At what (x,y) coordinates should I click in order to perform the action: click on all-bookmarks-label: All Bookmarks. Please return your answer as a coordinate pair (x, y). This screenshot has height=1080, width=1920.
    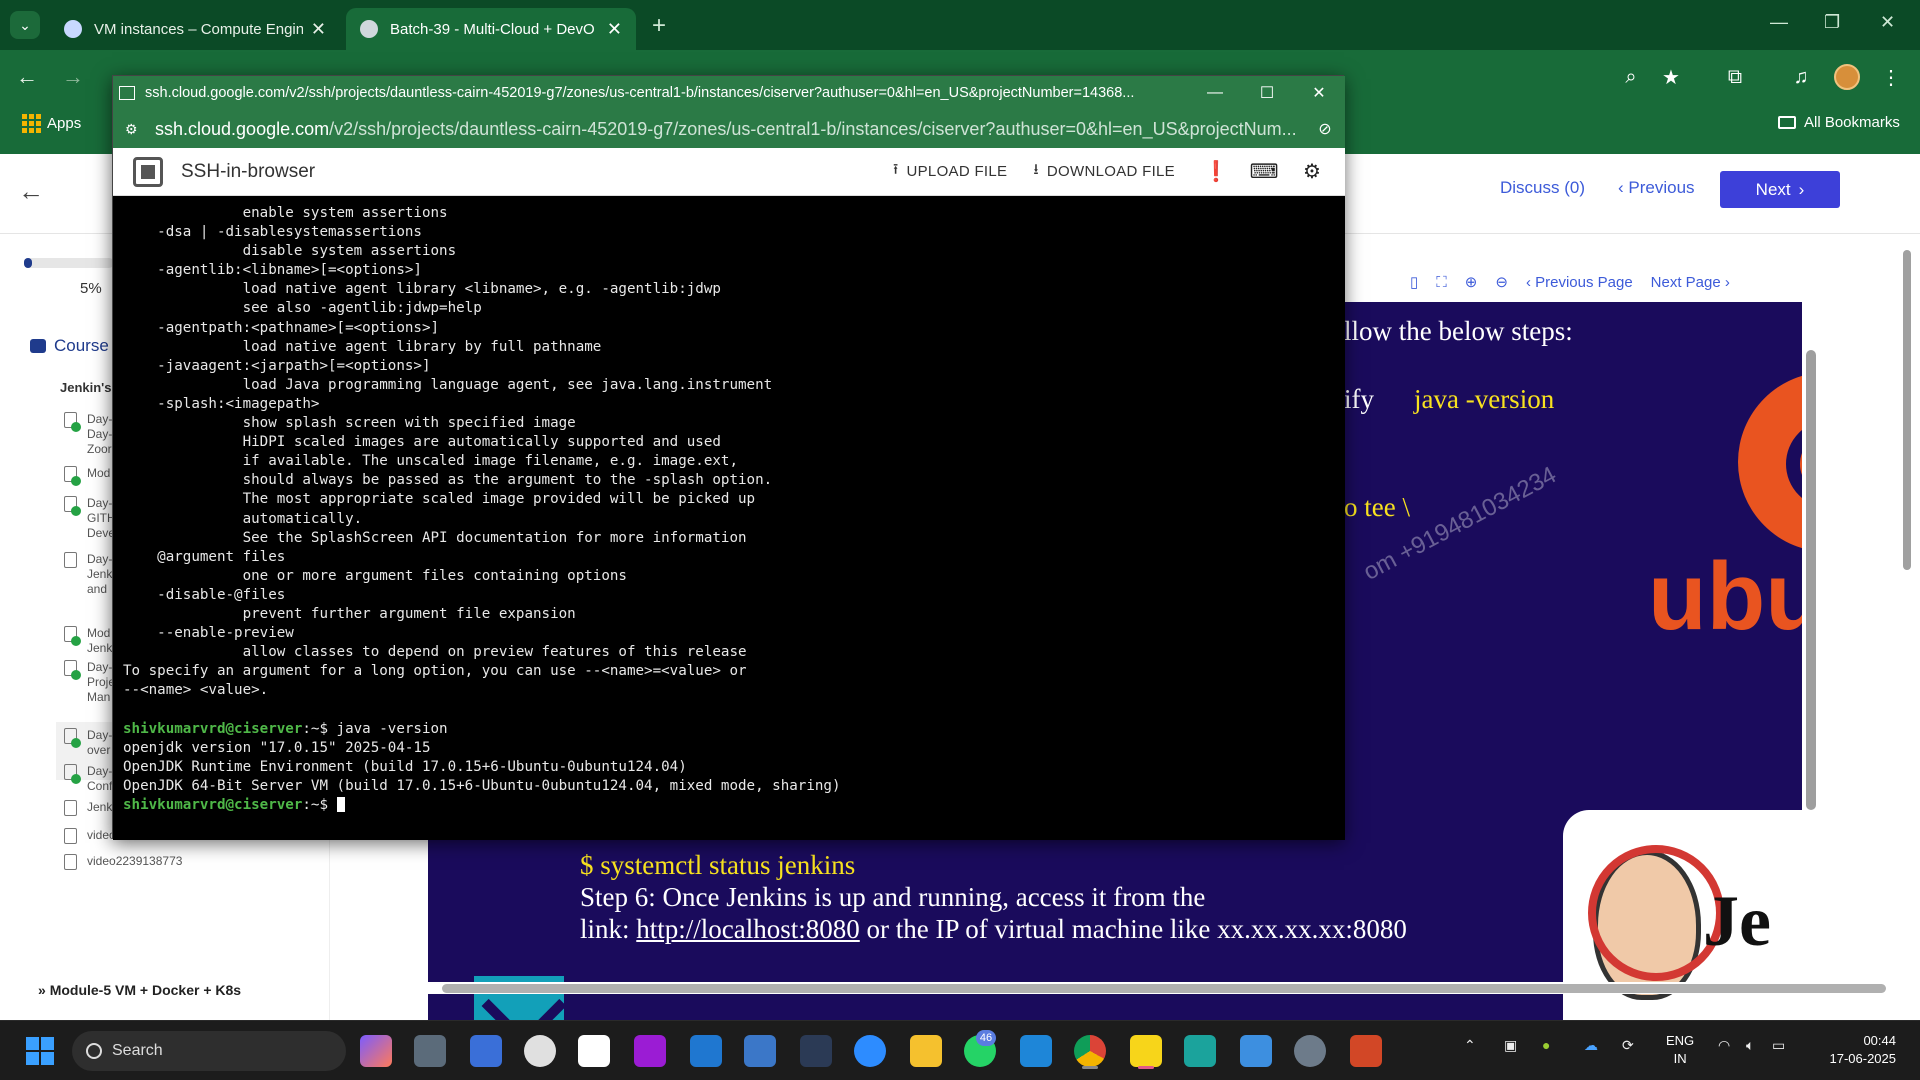
    Looking at the image, I should click on (1852, 122).